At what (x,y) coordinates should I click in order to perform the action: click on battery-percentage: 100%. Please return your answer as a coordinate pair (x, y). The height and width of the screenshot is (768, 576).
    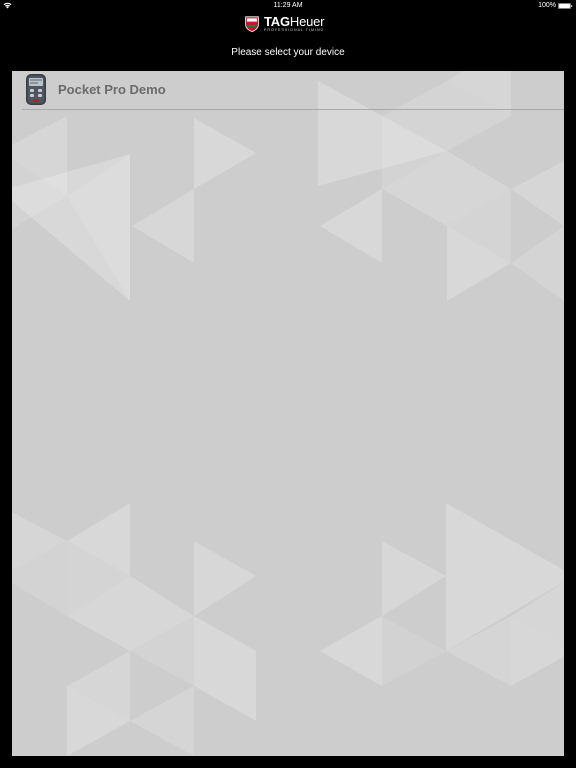
    Looking at the image, I should click on (547, 5).